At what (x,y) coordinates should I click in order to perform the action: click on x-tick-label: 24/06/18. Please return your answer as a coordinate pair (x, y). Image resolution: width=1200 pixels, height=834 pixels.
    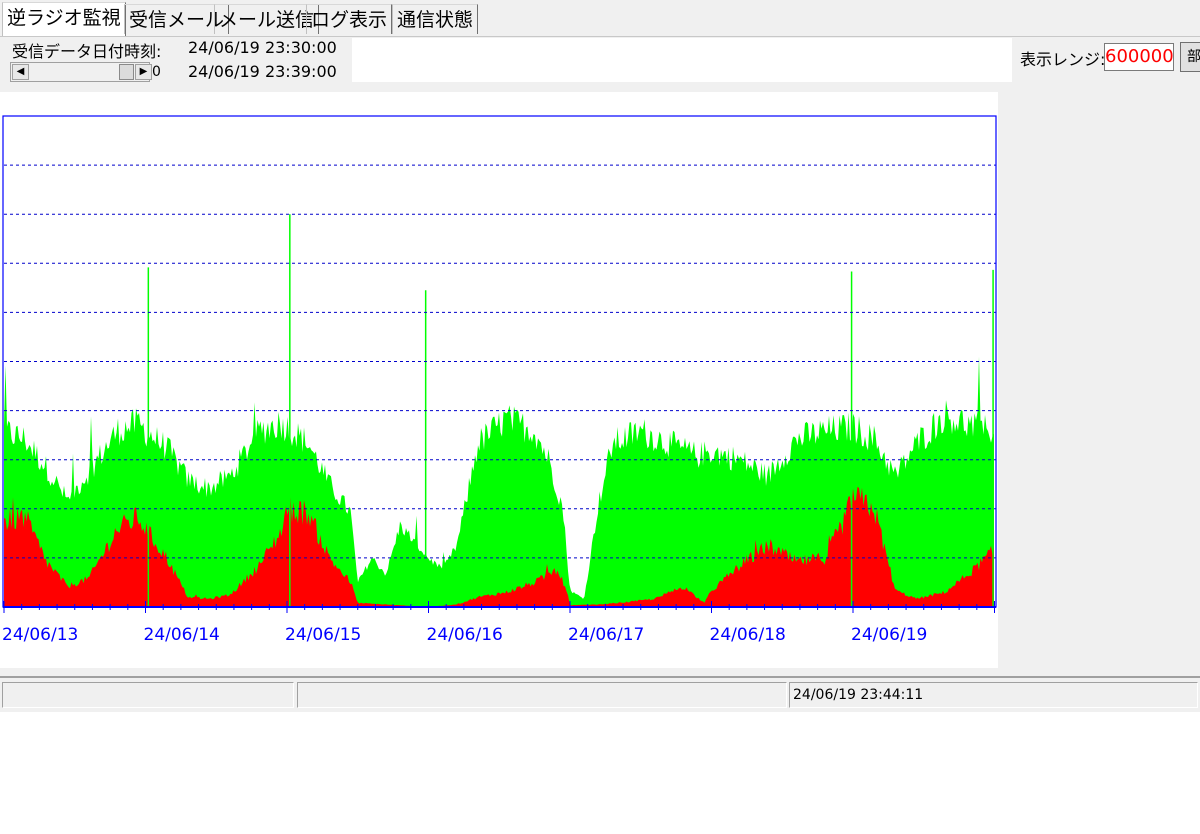
    Looking at the image, I should click on (748, 635).